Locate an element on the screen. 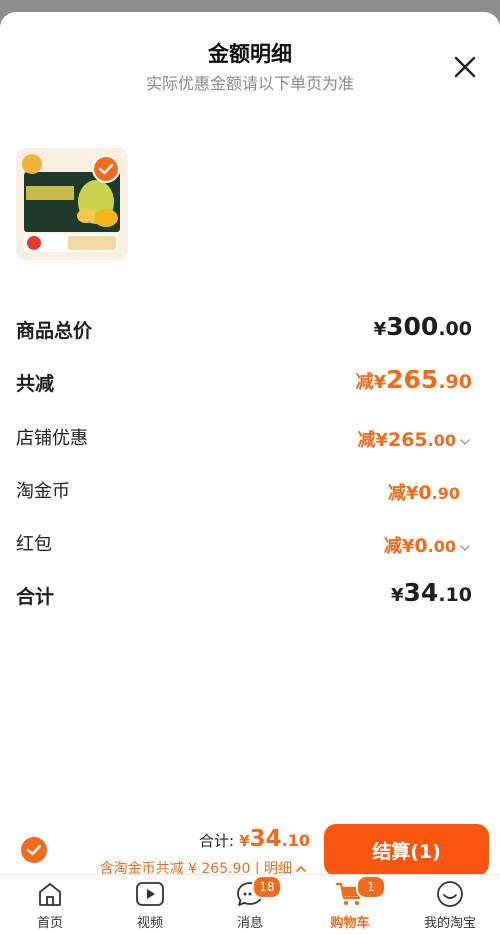 The image size is (500, 934). taojinbi-amount: 减¥0.90 is located at coordinates (423, 493).